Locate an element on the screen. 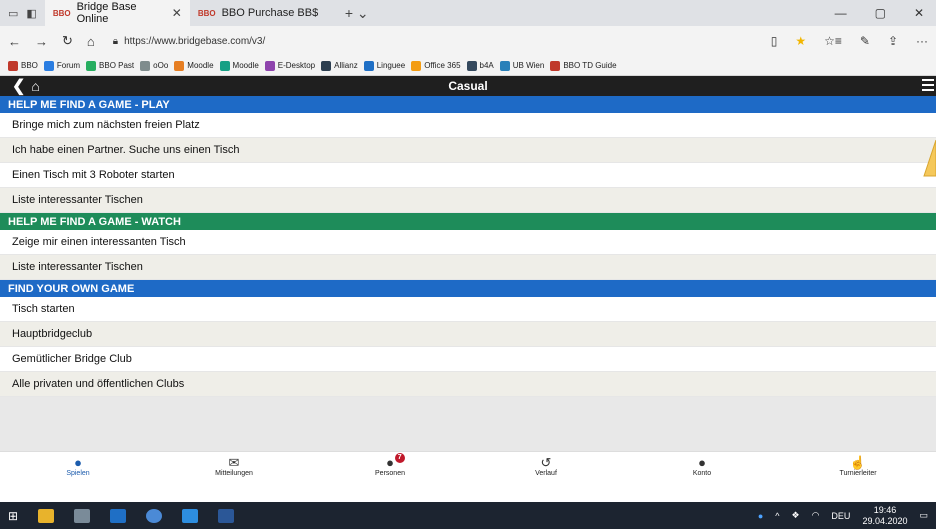  app-header: ❮ ⌂ Casual is located at coordinates (468, 86).